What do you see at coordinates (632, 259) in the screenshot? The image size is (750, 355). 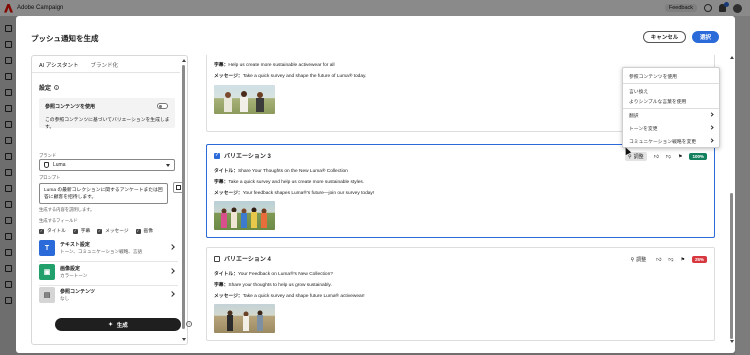 I see `adjust-icon: ⚲` at bounding box center [632, 259].